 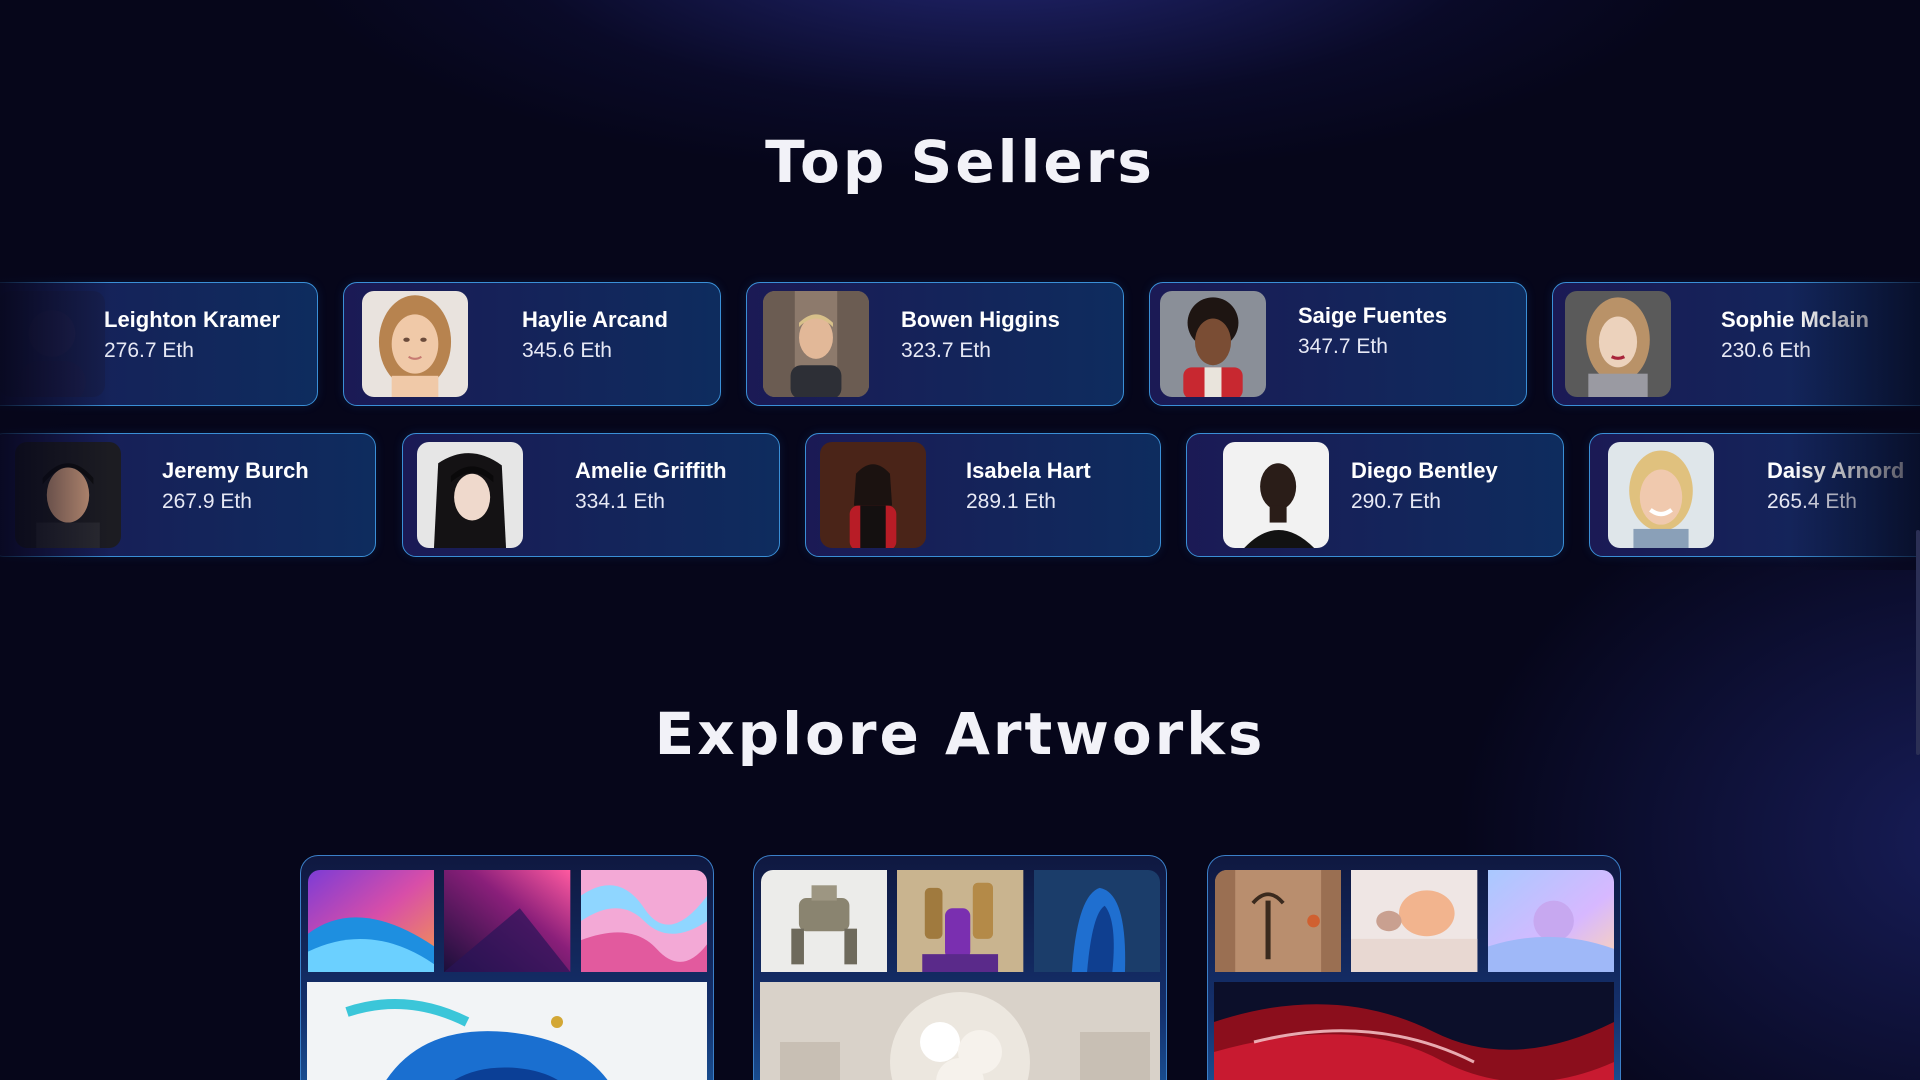 I want to click on seller-card: Jeremy Burch 267.9 Eth, so click(x=188, y=495).